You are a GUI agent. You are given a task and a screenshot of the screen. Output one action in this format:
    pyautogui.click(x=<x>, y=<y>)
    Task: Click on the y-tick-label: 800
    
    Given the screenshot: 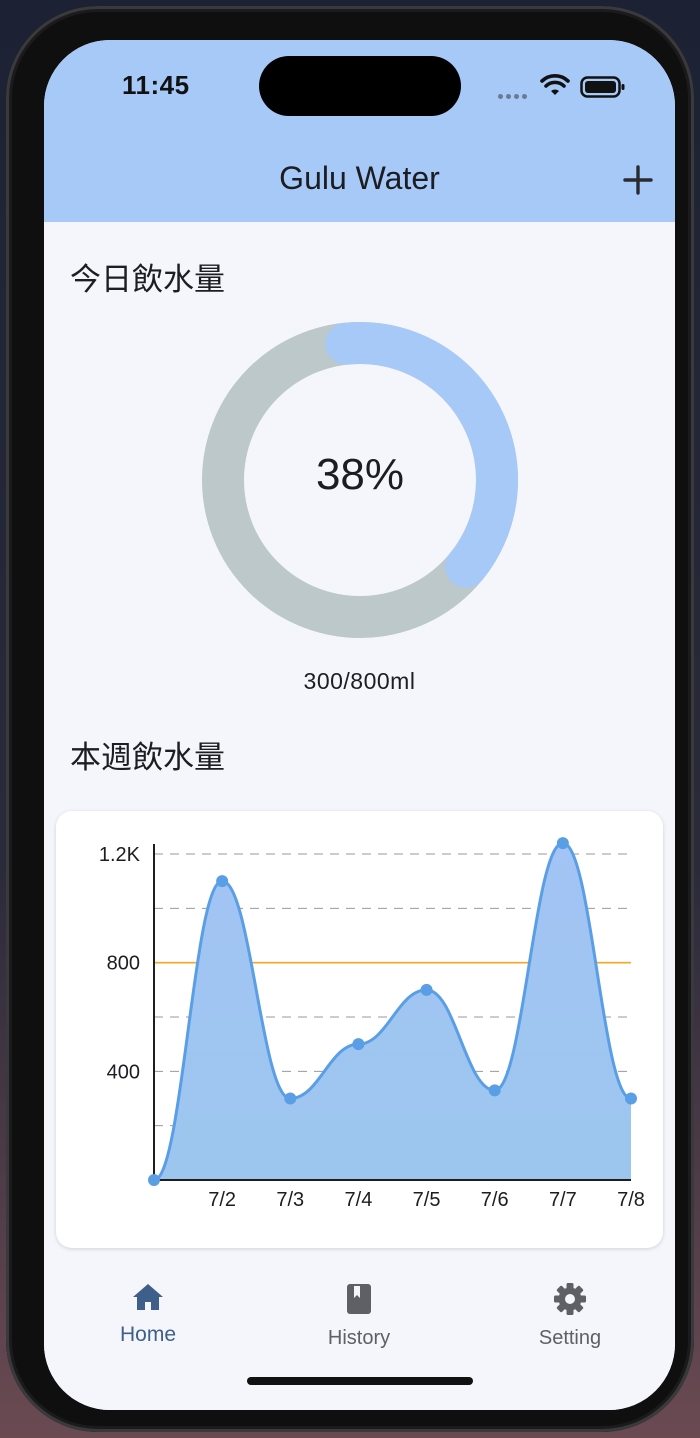 What is the action you would take?
    pyautogui.click(x=123, y=964)
    